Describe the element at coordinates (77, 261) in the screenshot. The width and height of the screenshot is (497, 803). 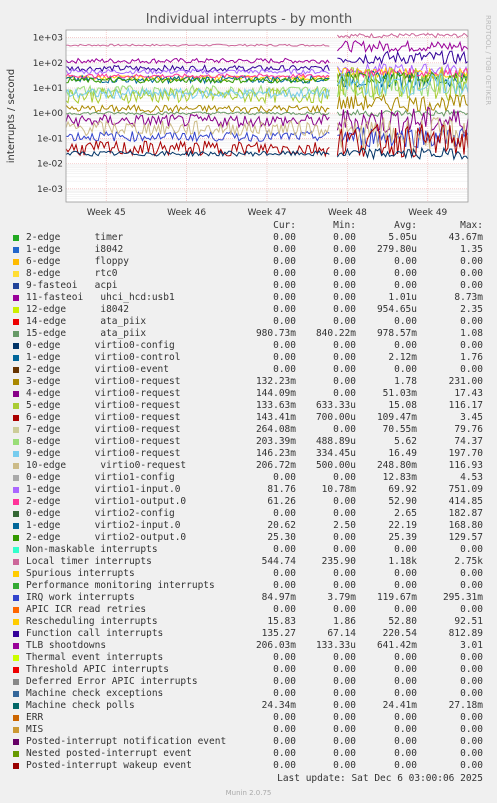
I see `legend-name: 6-edge floppy` at that location.